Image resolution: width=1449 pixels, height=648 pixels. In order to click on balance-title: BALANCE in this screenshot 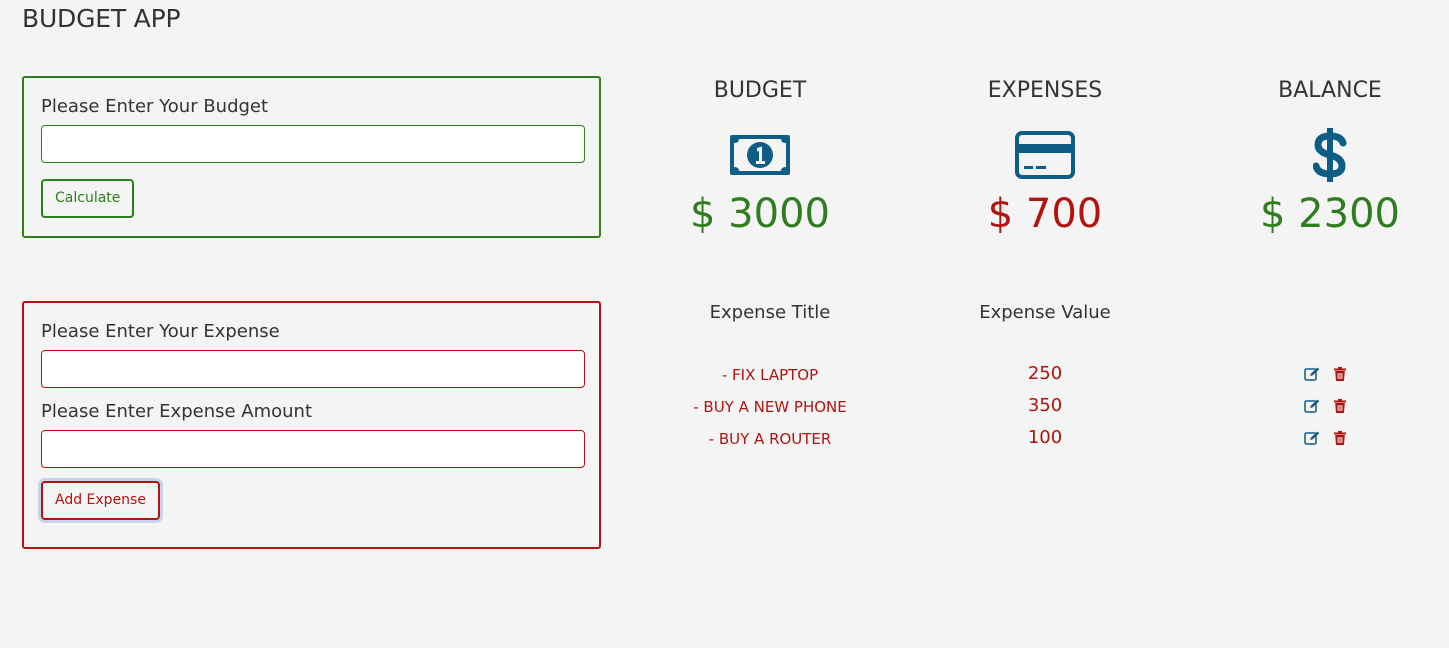, I will do `click(1330, 90)`.